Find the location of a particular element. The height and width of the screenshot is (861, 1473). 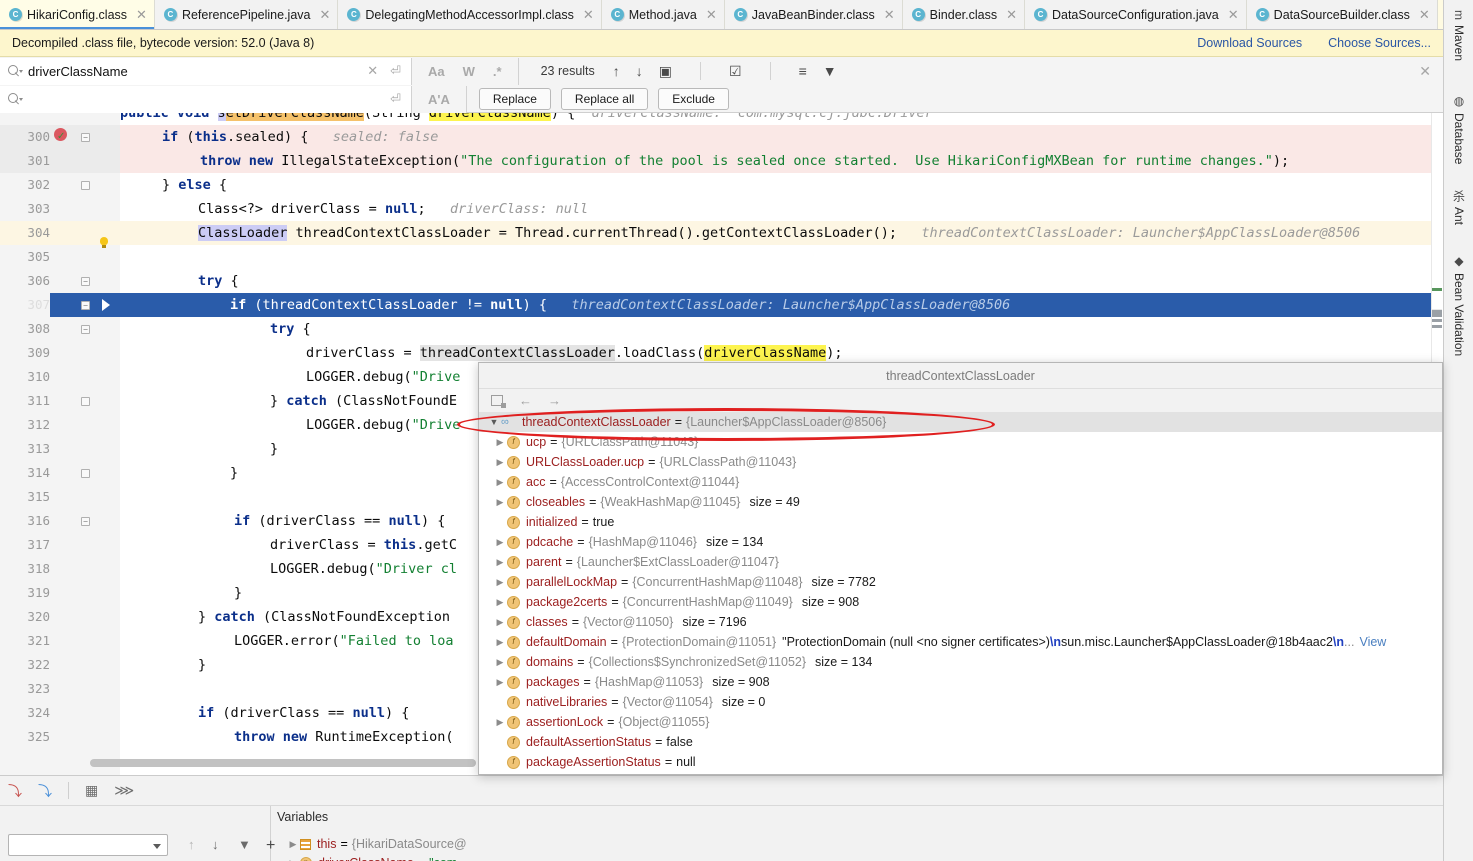

editor-tab-method: C Method.java ✕ is located at coordinates (663, 14).